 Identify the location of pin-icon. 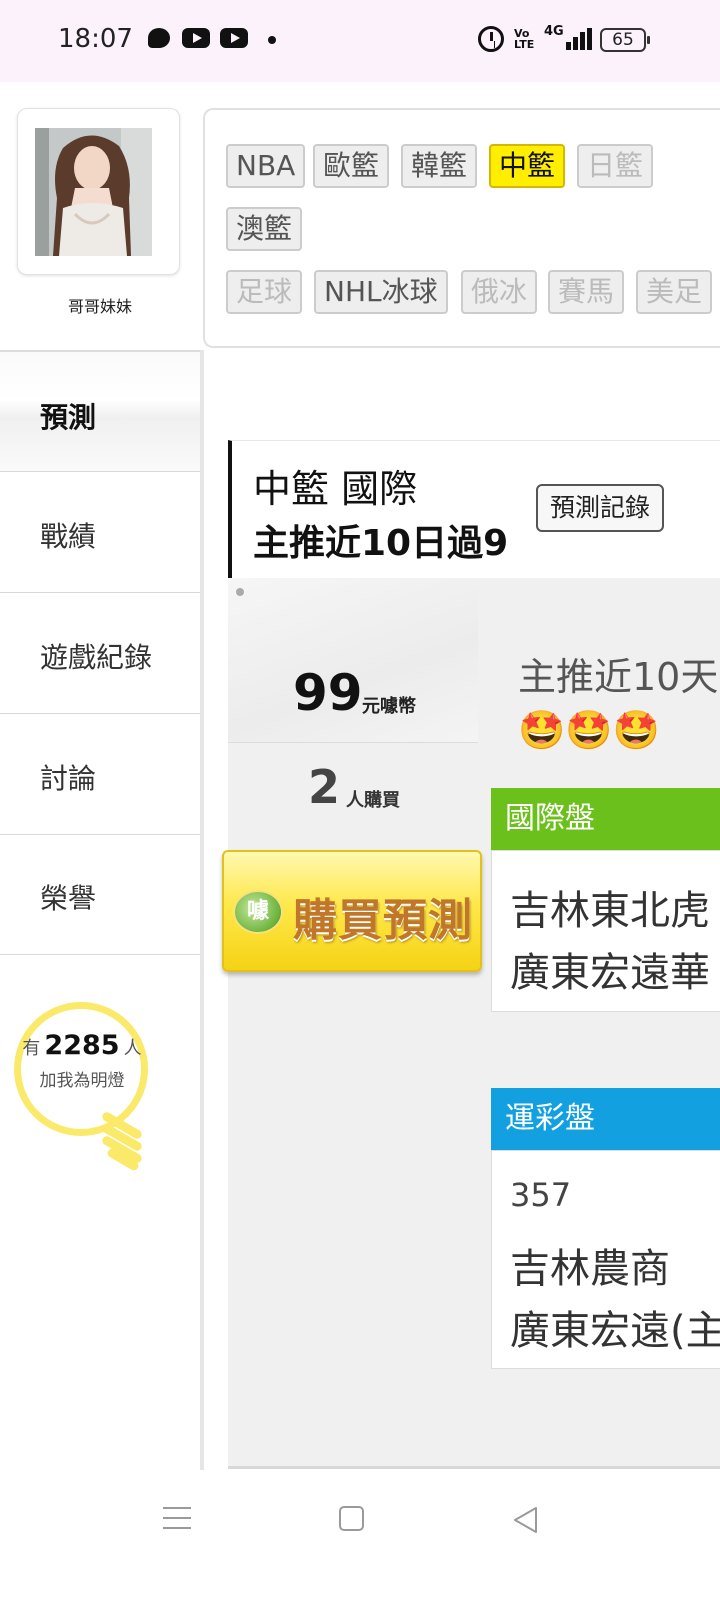
(240, 592).